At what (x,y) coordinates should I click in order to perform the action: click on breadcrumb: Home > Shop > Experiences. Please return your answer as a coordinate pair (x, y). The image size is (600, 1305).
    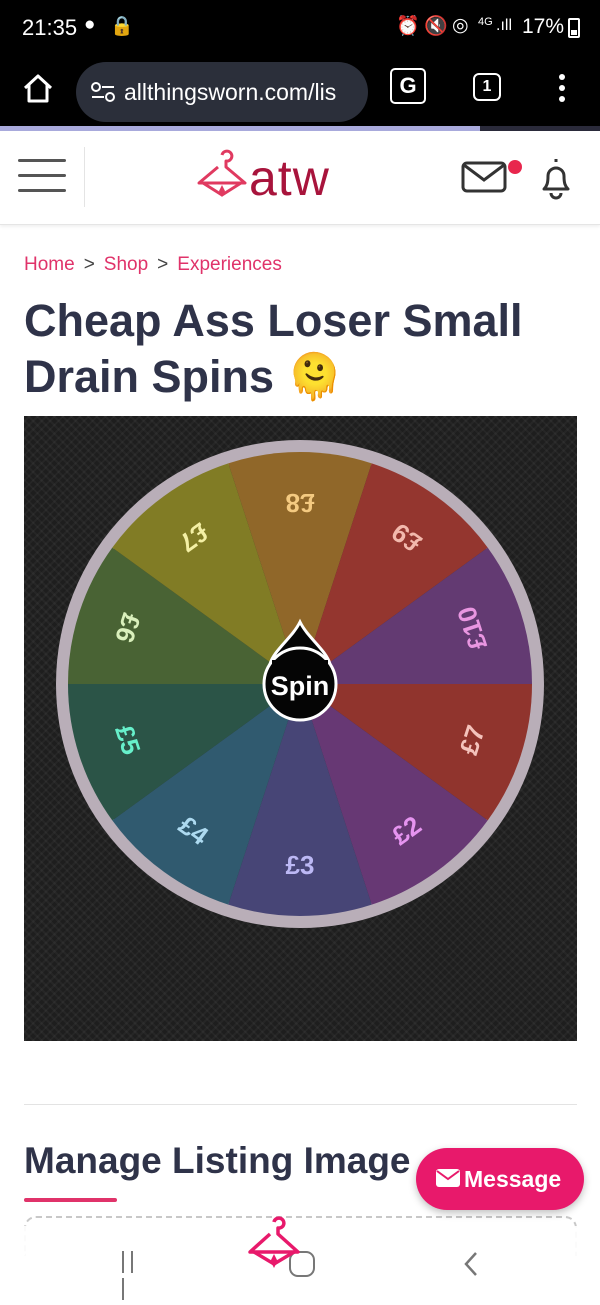
    Looking at the image, I should click on (153, 265).